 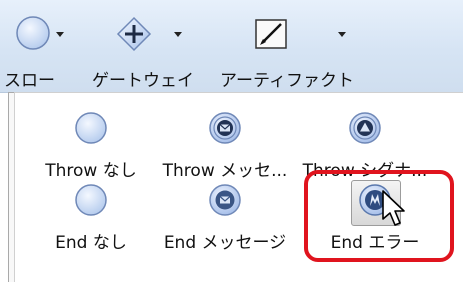 I want to click on annotation-highlight-box, so click(x=379, y=216).